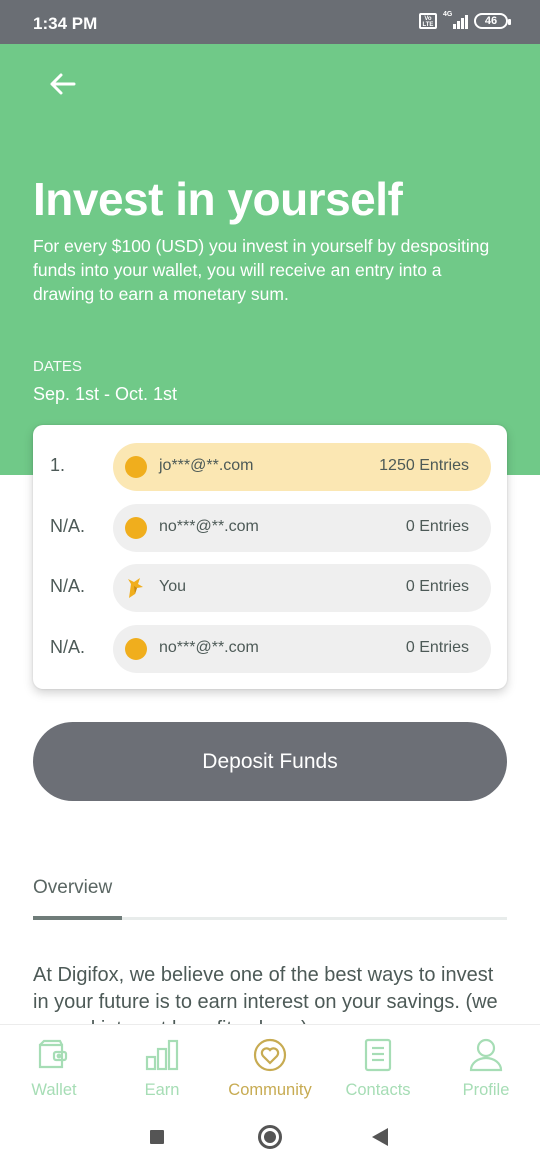  I want to click on signal-icon: 4G, so click(455, 20).